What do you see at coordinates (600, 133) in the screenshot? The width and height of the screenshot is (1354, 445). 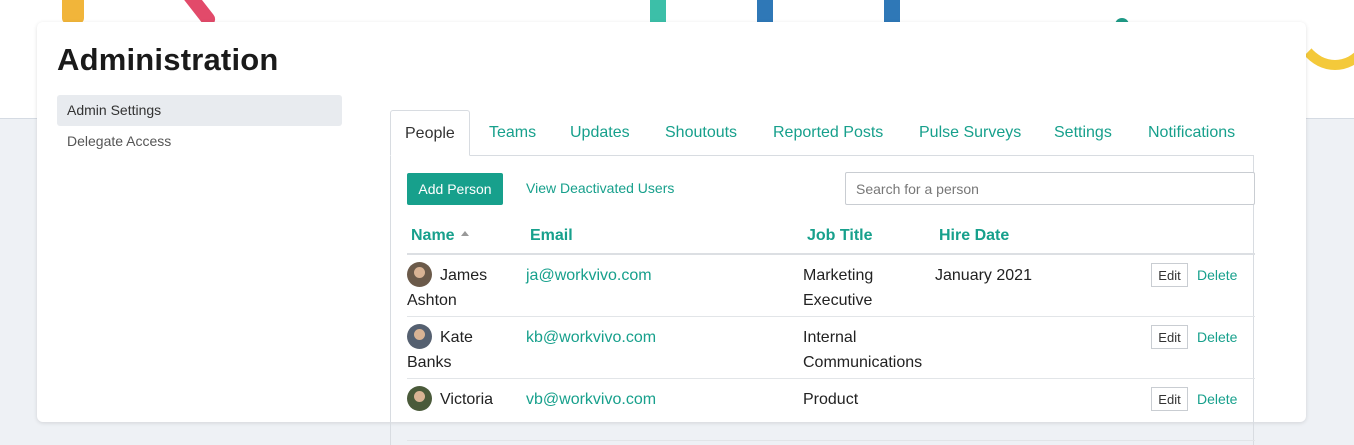 I see `tab-updates: Updates` at bounding box center [600, 133].